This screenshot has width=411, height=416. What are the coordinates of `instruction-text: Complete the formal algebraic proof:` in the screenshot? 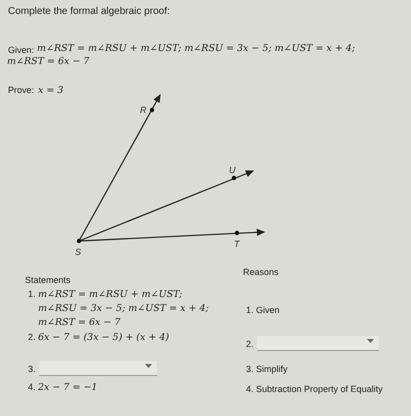 It's located at (89, 11).